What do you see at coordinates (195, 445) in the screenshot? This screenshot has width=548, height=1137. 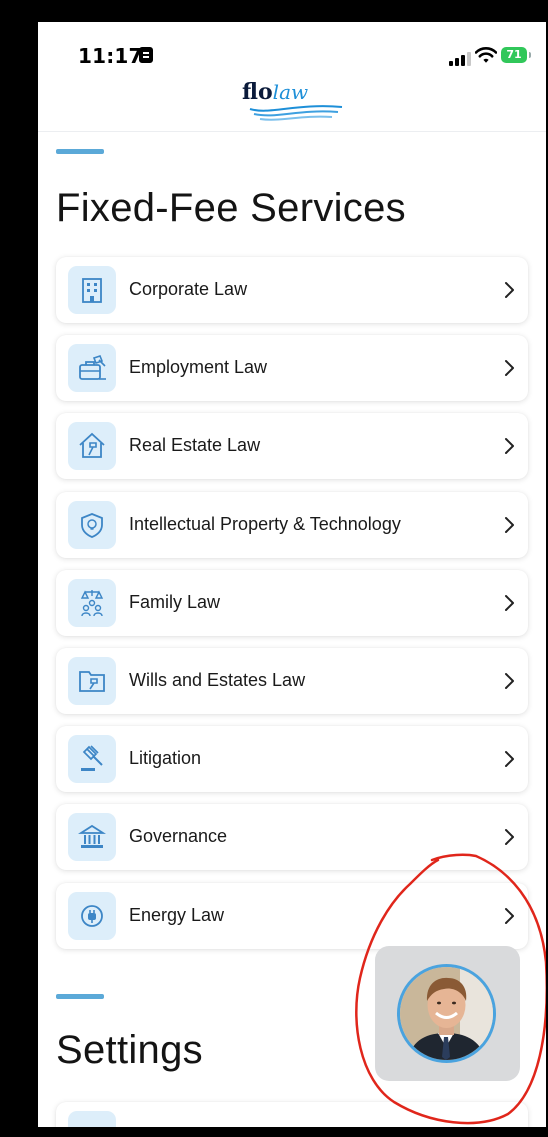 I see `service-item-label: Real Estate Law` at bounding box center [195, 445].